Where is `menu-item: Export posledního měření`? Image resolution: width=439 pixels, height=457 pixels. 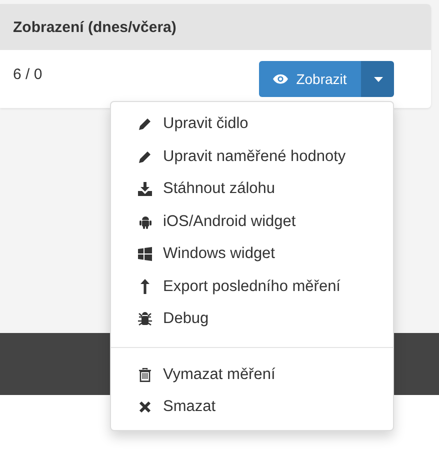 menu-item: Export posledního měření is located at coordinates (252, 286).